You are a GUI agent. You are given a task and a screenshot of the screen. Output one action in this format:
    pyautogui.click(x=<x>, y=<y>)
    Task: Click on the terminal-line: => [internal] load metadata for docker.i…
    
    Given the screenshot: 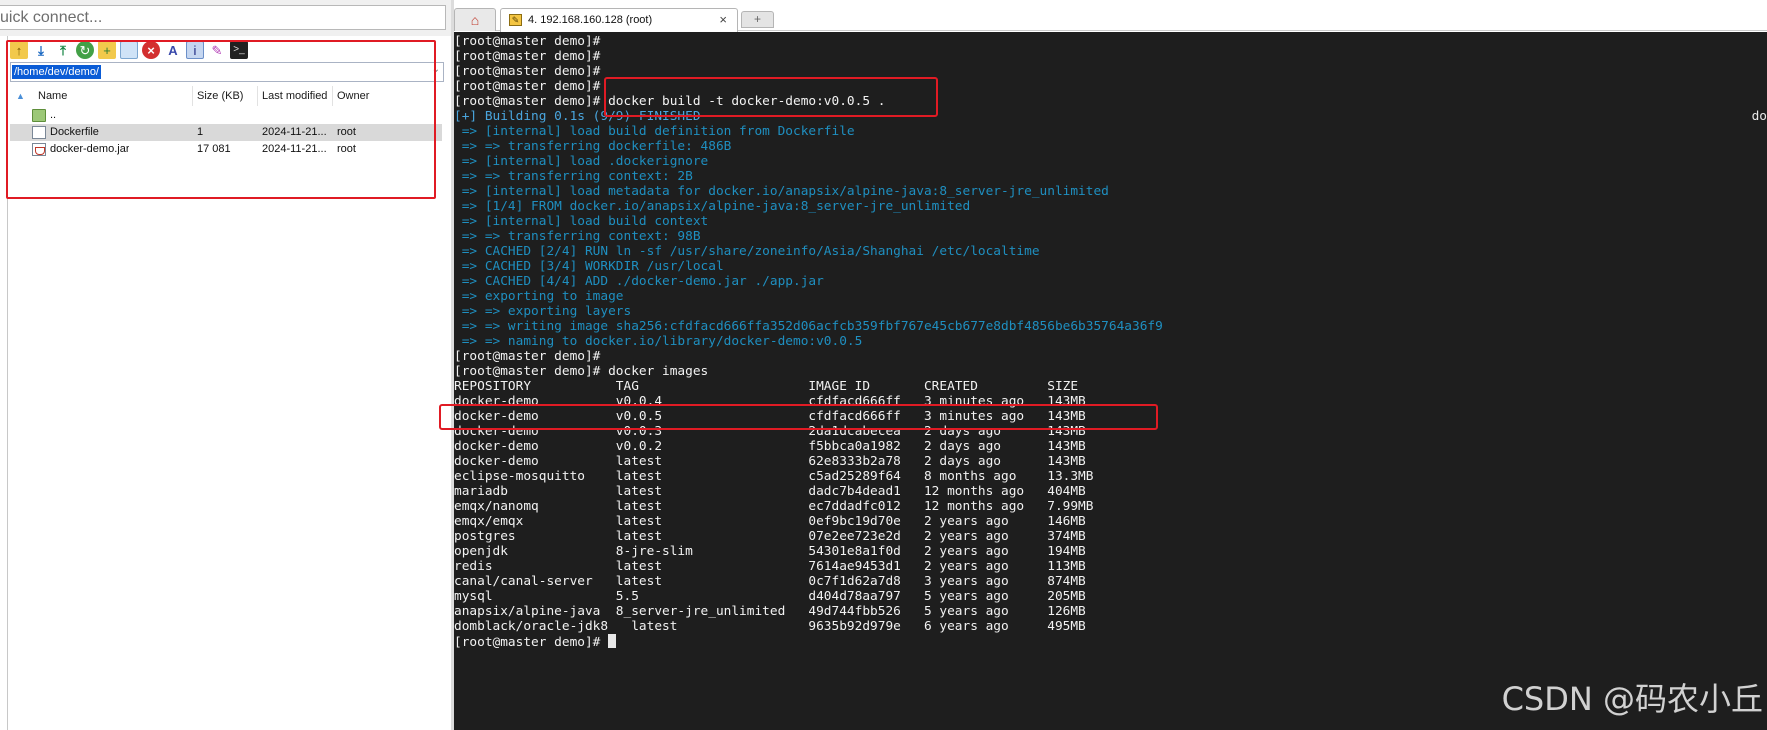 What is the action you would take?
    pyautogui.click(x=781, y=191)
    